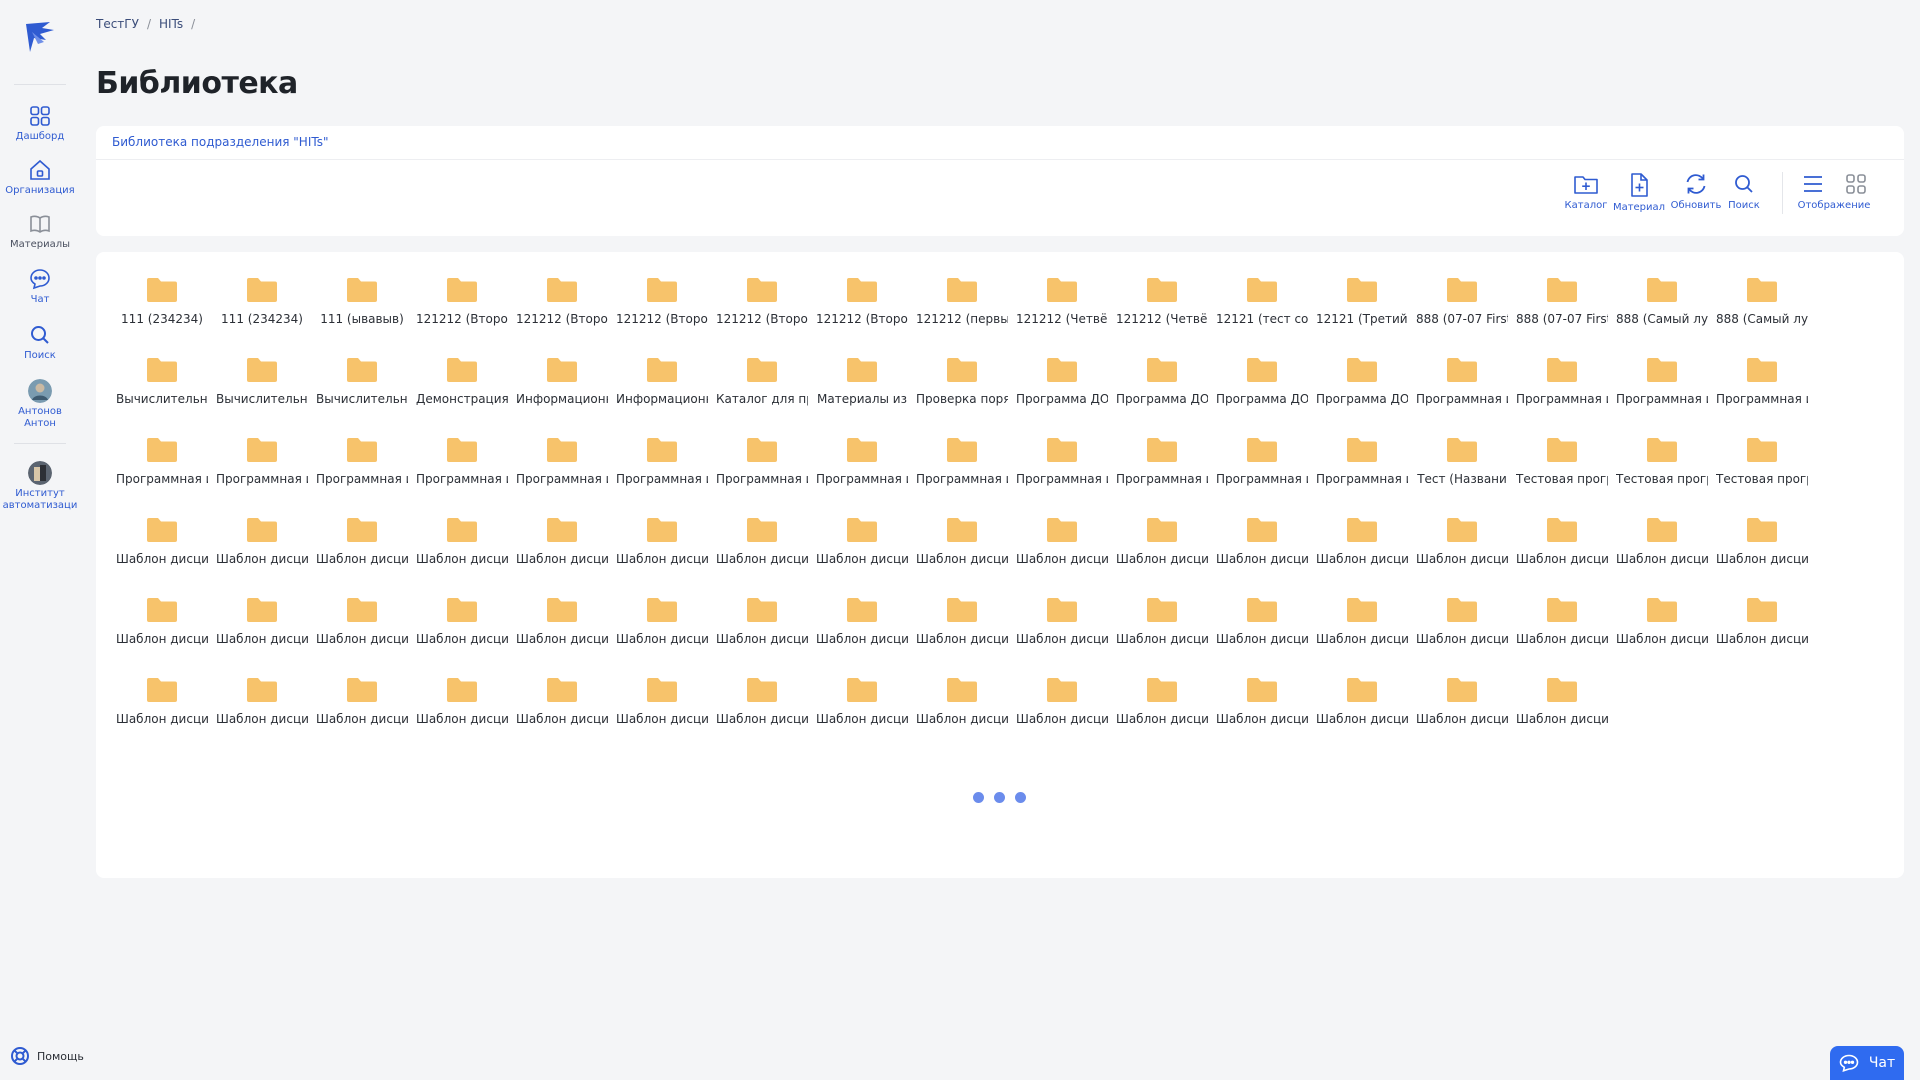 This screenshot has width=1920, height=1080. What do you see at coordinates (171, 24) in the screenshot?
I see `breadcrumb-item: HITs` at bounding box center [171, 24].